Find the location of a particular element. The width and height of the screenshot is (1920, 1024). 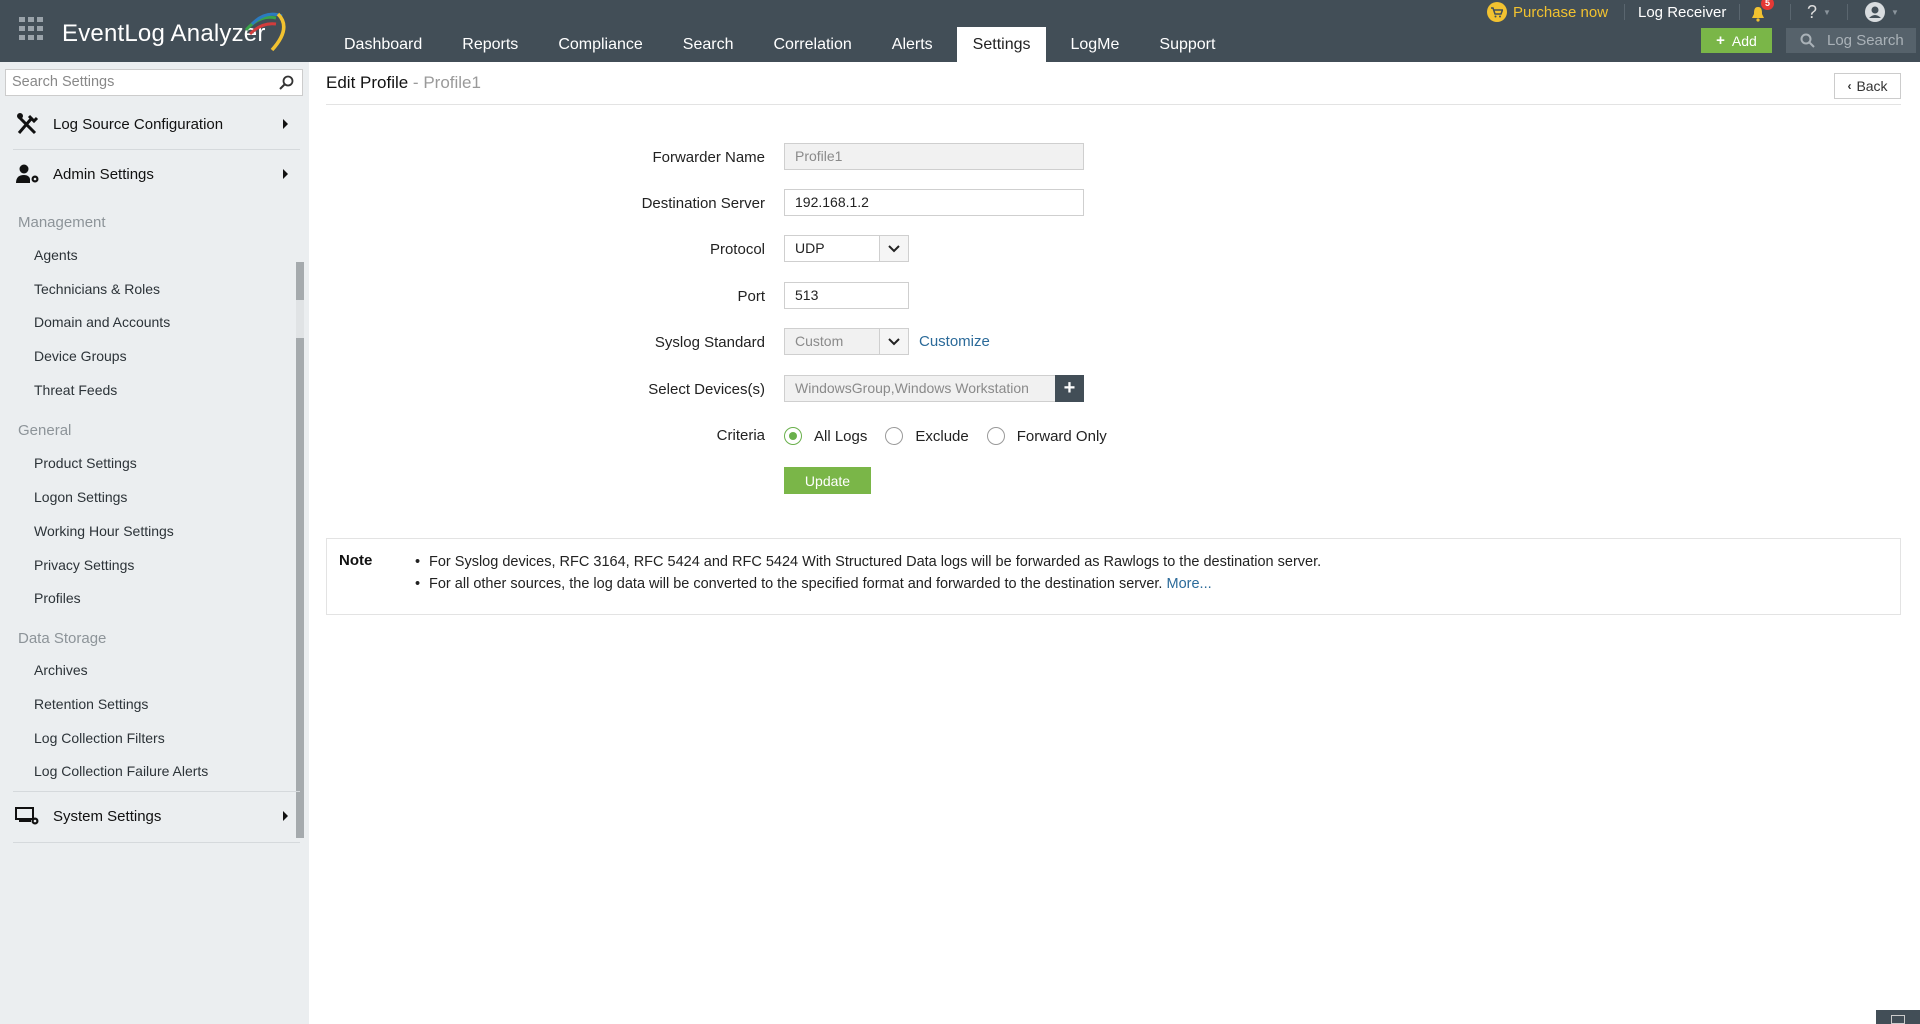

search-icon is located at coordinates (286, 82).